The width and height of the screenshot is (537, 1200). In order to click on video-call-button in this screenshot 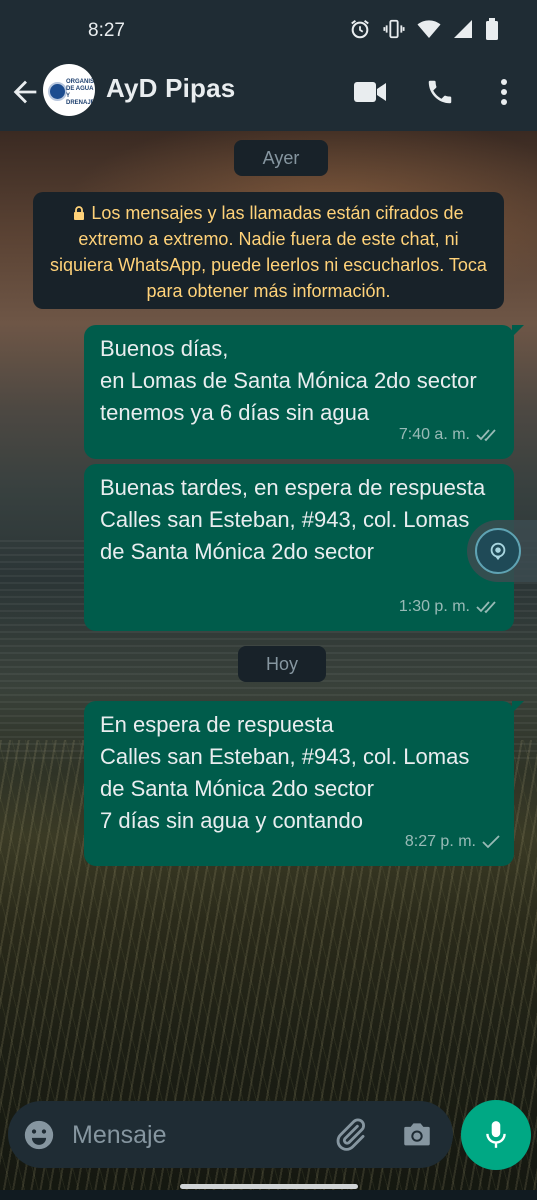, I will do `click(370, 92)`.